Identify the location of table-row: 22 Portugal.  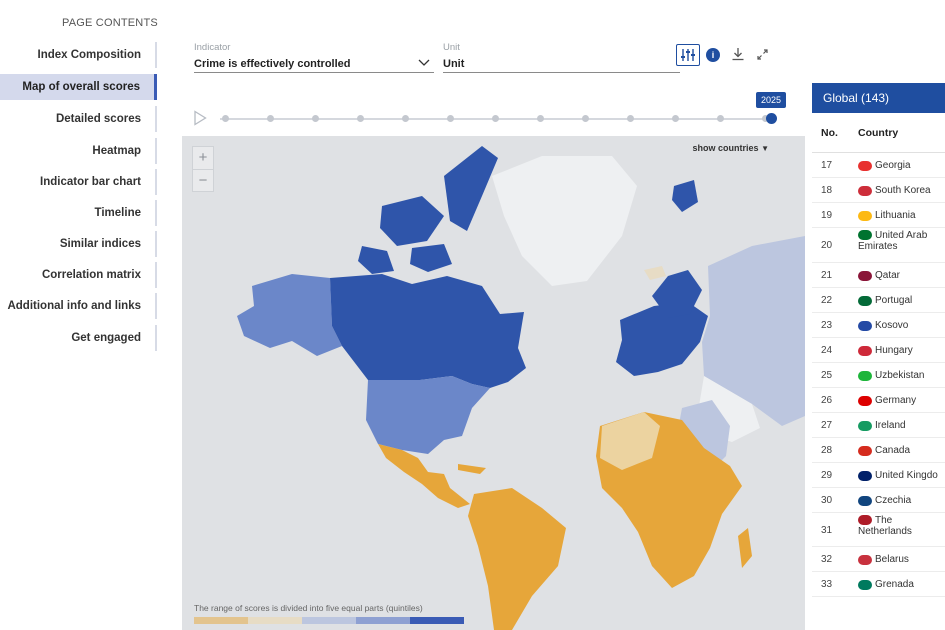
(878, 300).